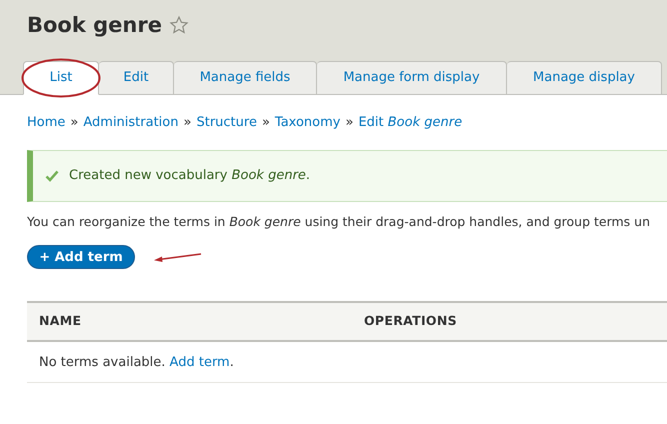  I want to click on add-term-link: Add term, so click(200, 362).